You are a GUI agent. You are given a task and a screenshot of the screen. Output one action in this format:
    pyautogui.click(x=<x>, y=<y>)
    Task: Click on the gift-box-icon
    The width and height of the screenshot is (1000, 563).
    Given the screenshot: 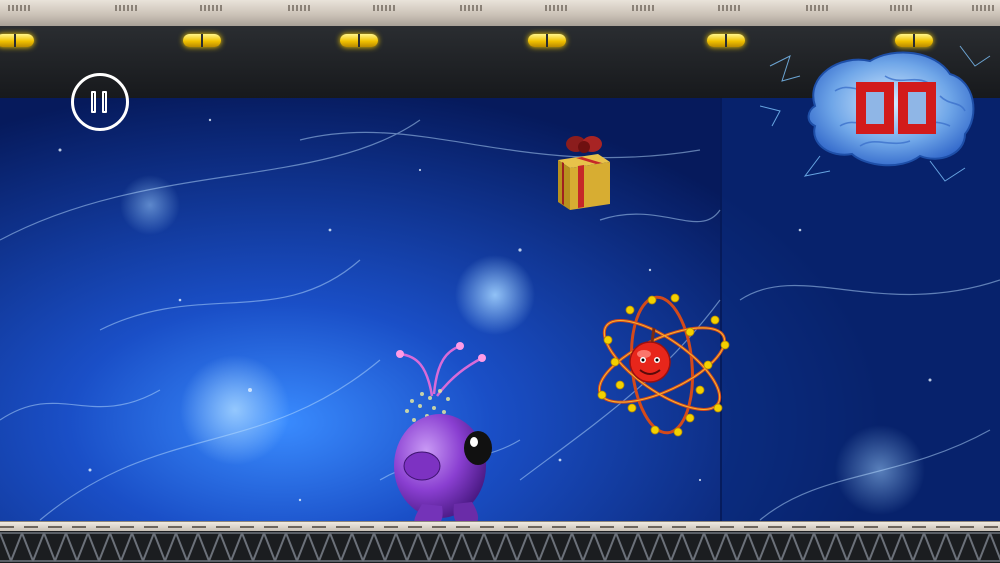 What is the action you would take?
    pyautogui.click(x=584, y=172)
    